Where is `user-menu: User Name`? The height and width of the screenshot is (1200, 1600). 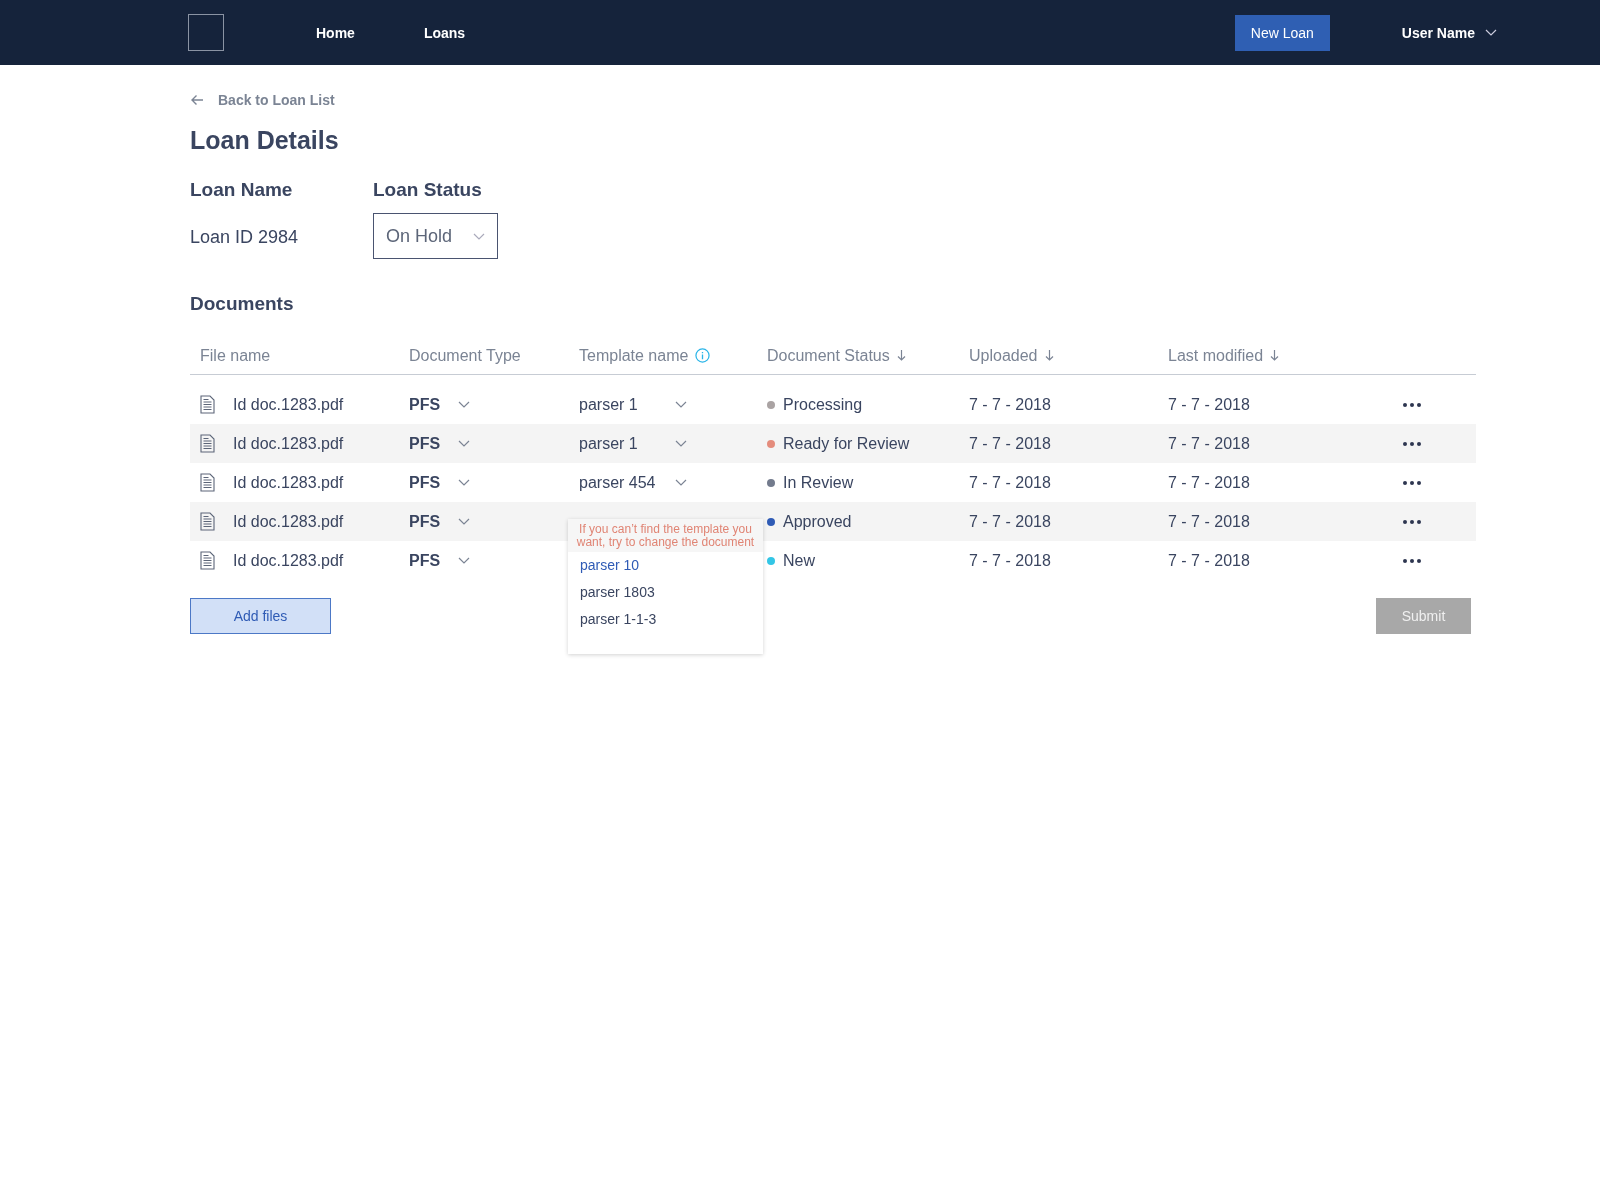
user-menu: User Name is located at coordinates (1438, 32).